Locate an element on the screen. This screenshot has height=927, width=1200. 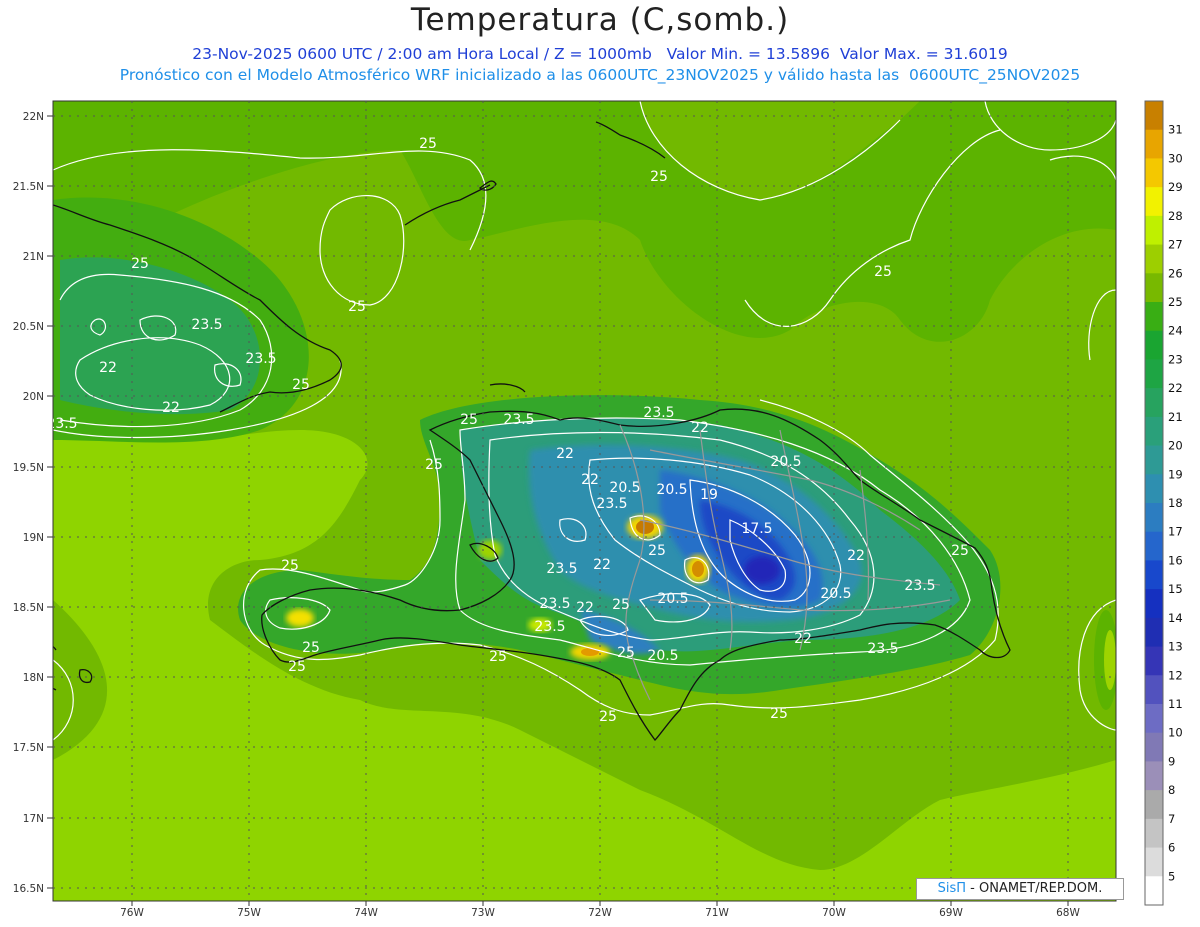
colorbar-label: 5 is located at coordinates (1171, 876).